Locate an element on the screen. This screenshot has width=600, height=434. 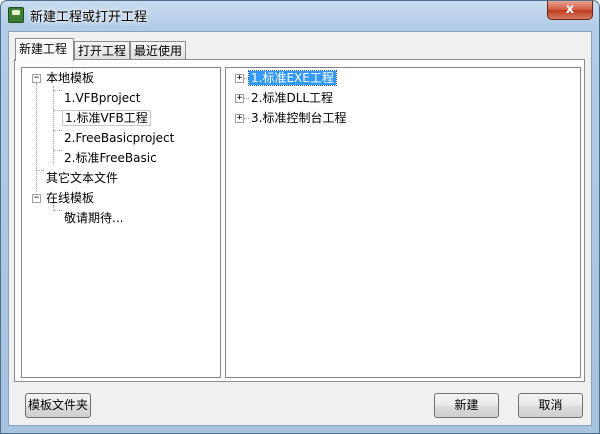
tree-node-standard-dll: 2.标准DLL工程 is located at coordinates (292, 98).